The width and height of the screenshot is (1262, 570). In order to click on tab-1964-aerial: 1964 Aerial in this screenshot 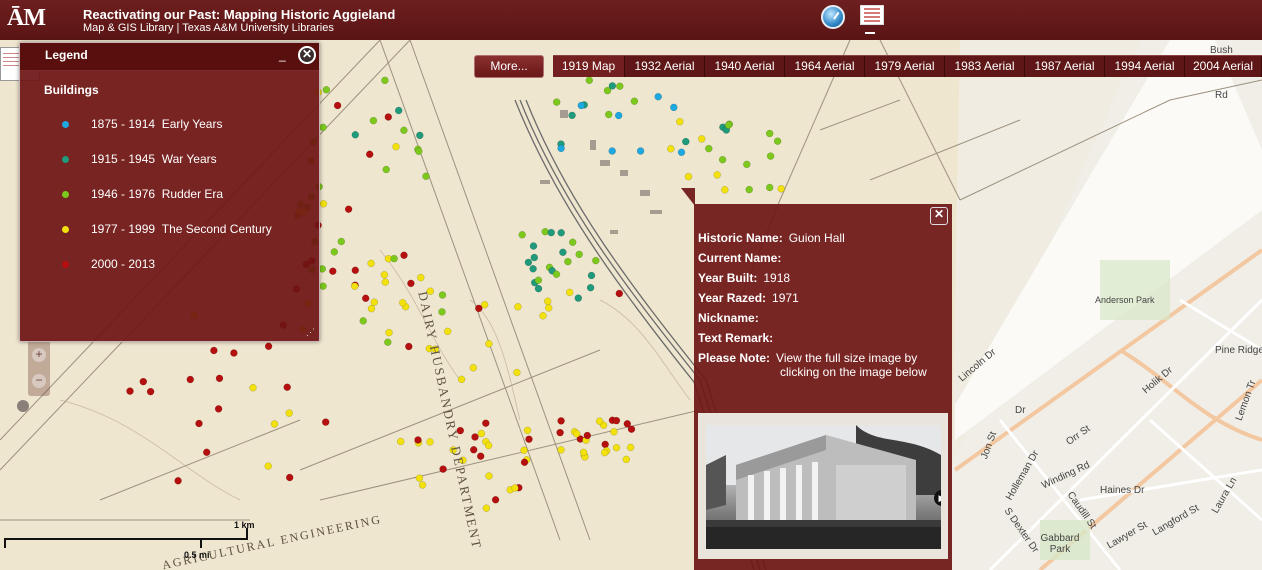, I will do `click(825, 66)`.